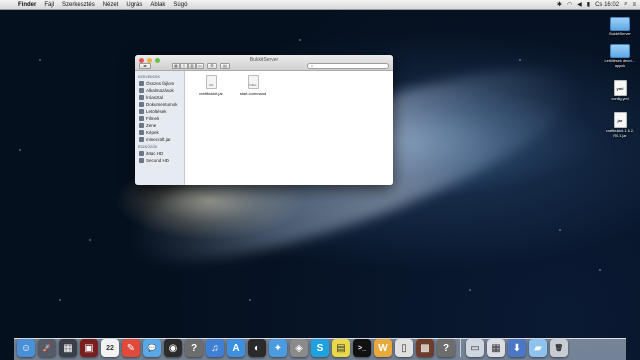  I want to click on jar-file-icon: JAR, so click(211, 82).